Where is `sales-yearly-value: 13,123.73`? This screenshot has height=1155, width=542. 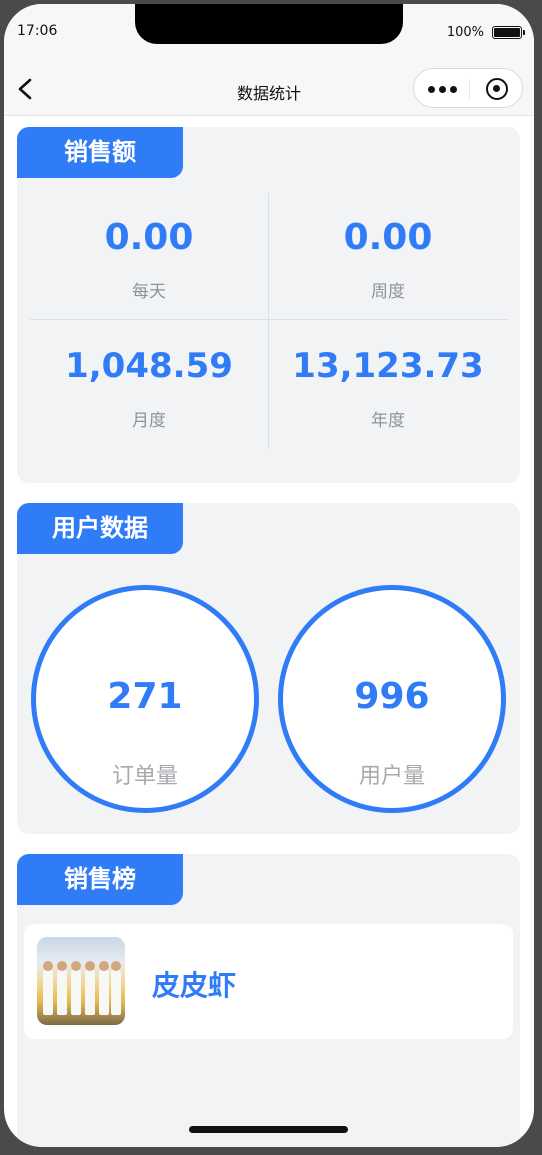 sales-yearly-value: 13,123.73 is located at coordinates (388, 366).